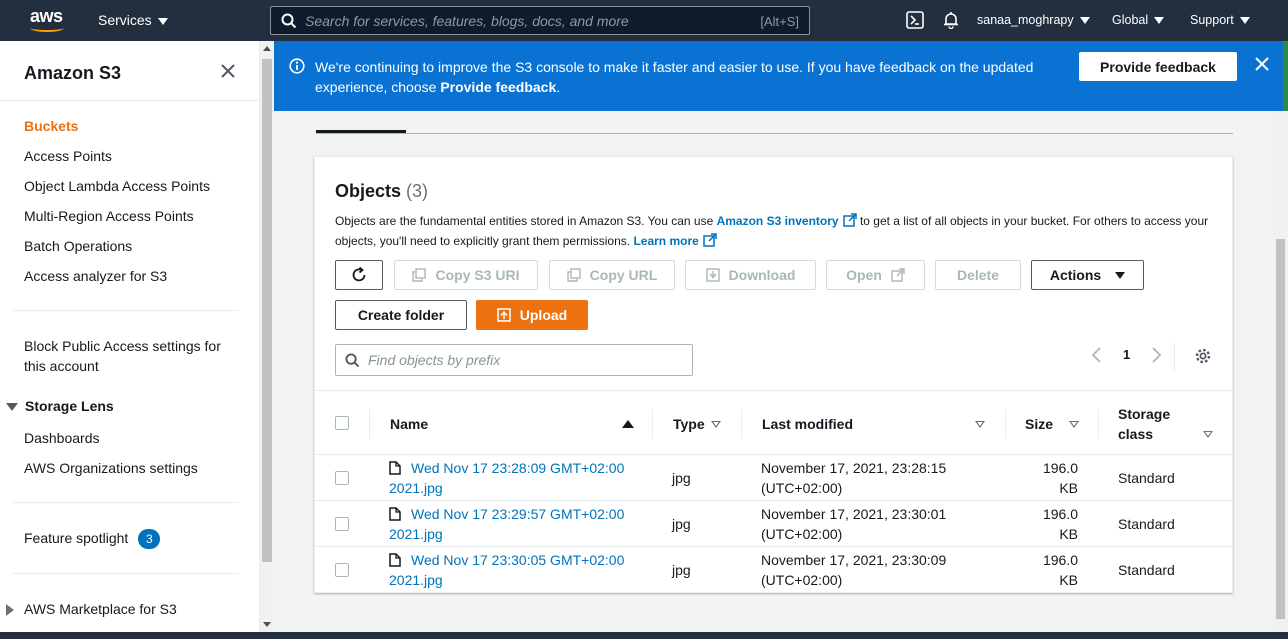  Describe the element at coordinates (1126, 354) in the screenshot. I see `page-number: 1` at that location.